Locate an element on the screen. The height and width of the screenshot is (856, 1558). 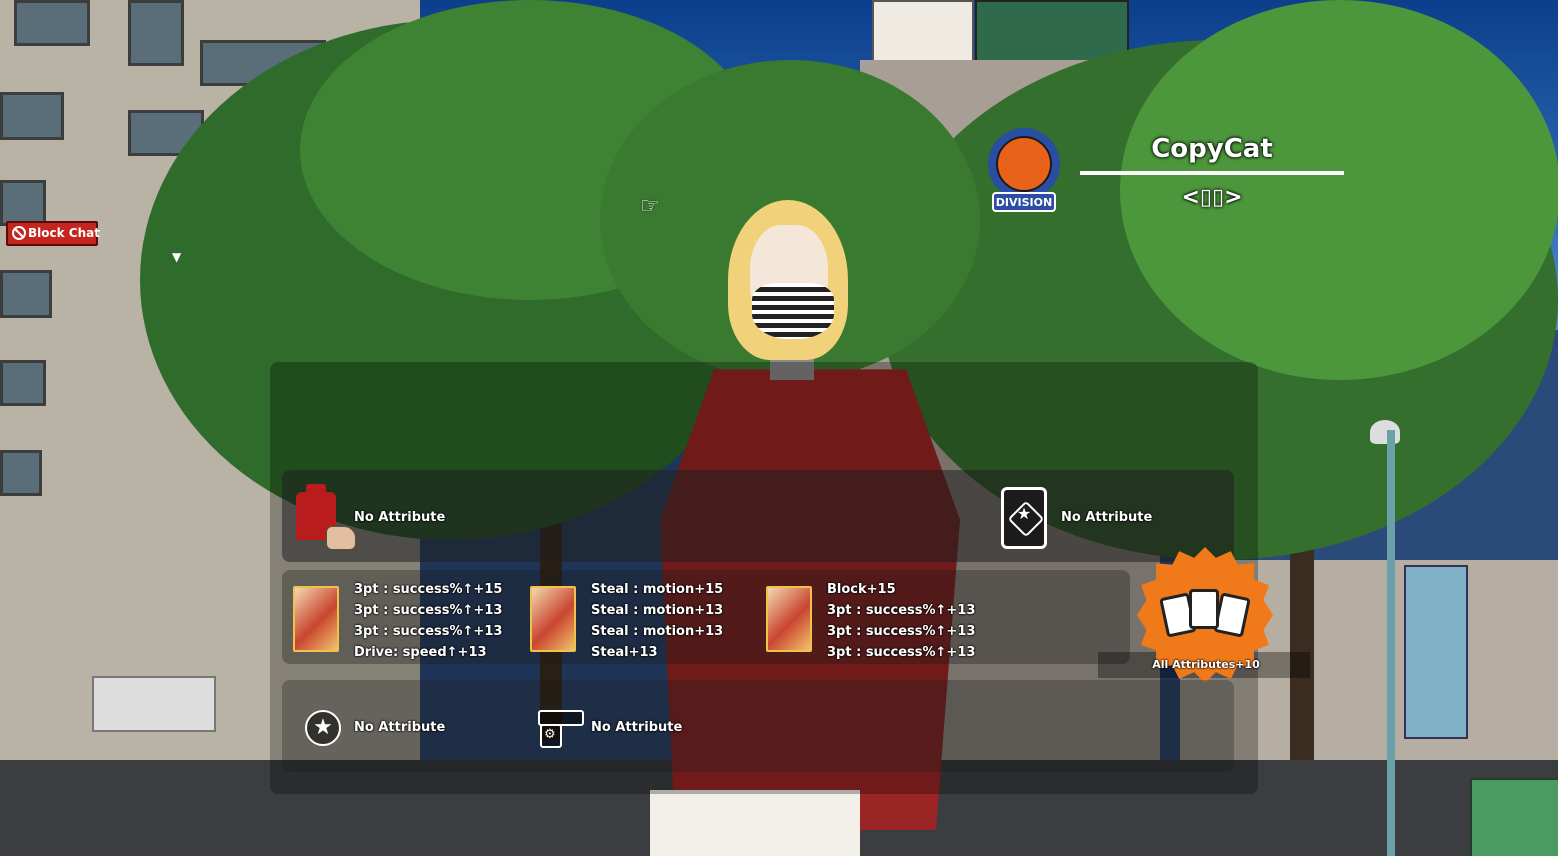
card-slot-attribute: No Attribute is located at coordinates (1107, 517).